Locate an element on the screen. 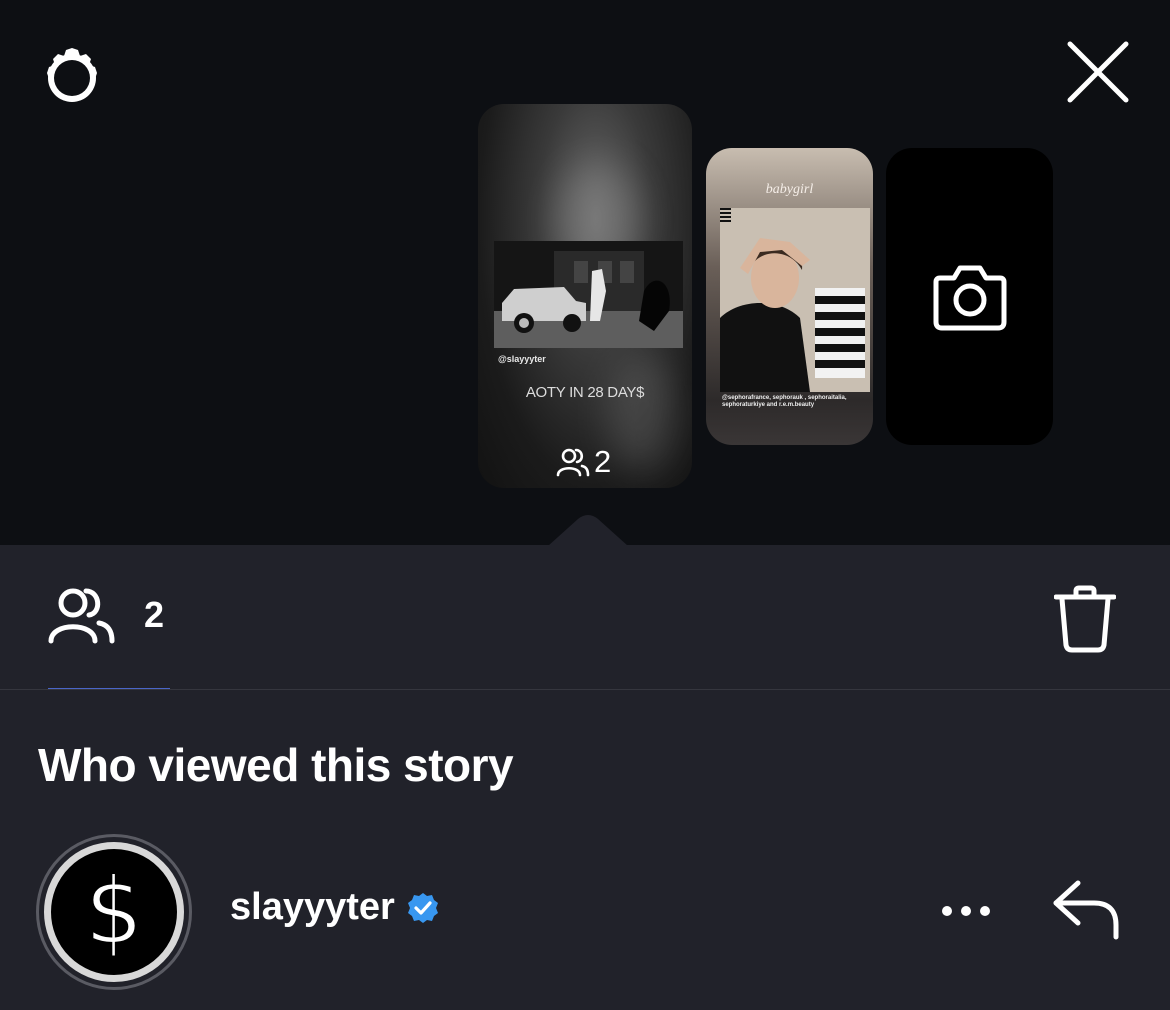 The width and height of the screenshot is (1170, 1010). viewer-username: slayyyter is located at coordinates (334, 907).